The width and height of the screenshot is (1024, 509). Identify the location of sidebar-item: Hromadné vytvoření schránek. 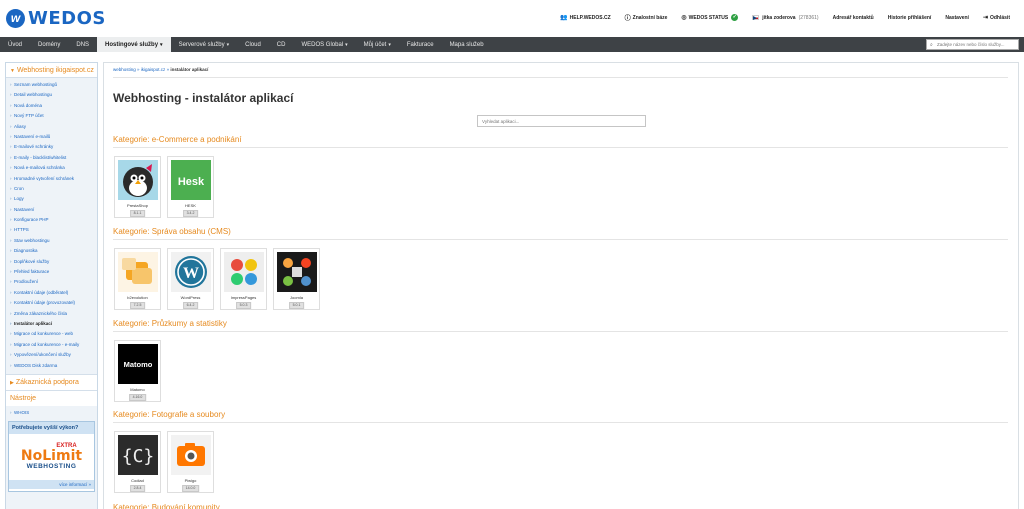
(51, 179).